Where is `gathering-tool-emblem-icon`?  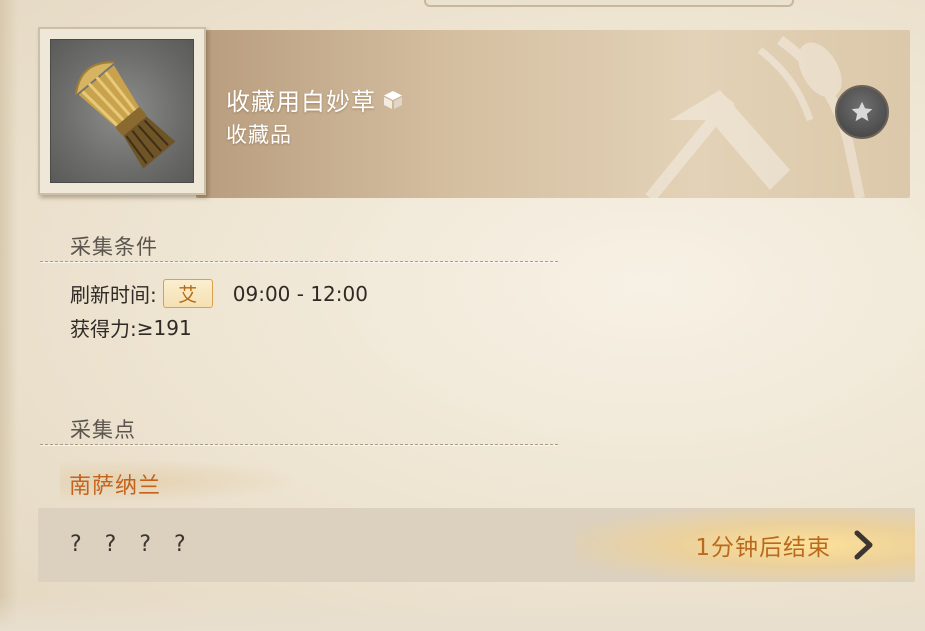
gathering-tool-emblem-icon is located at coordinates (755, 116).